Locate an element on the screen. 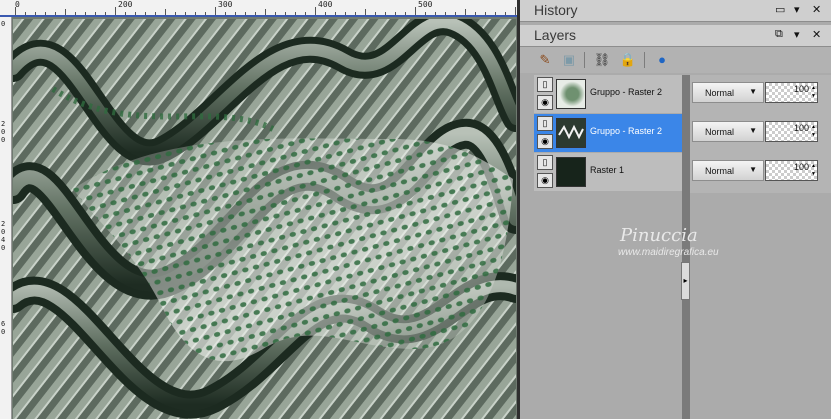 This screenshot has height=419, width=831. layers-panel-header: Layers ⧉ ▾ ✕ is located at coordinates (675, 36).